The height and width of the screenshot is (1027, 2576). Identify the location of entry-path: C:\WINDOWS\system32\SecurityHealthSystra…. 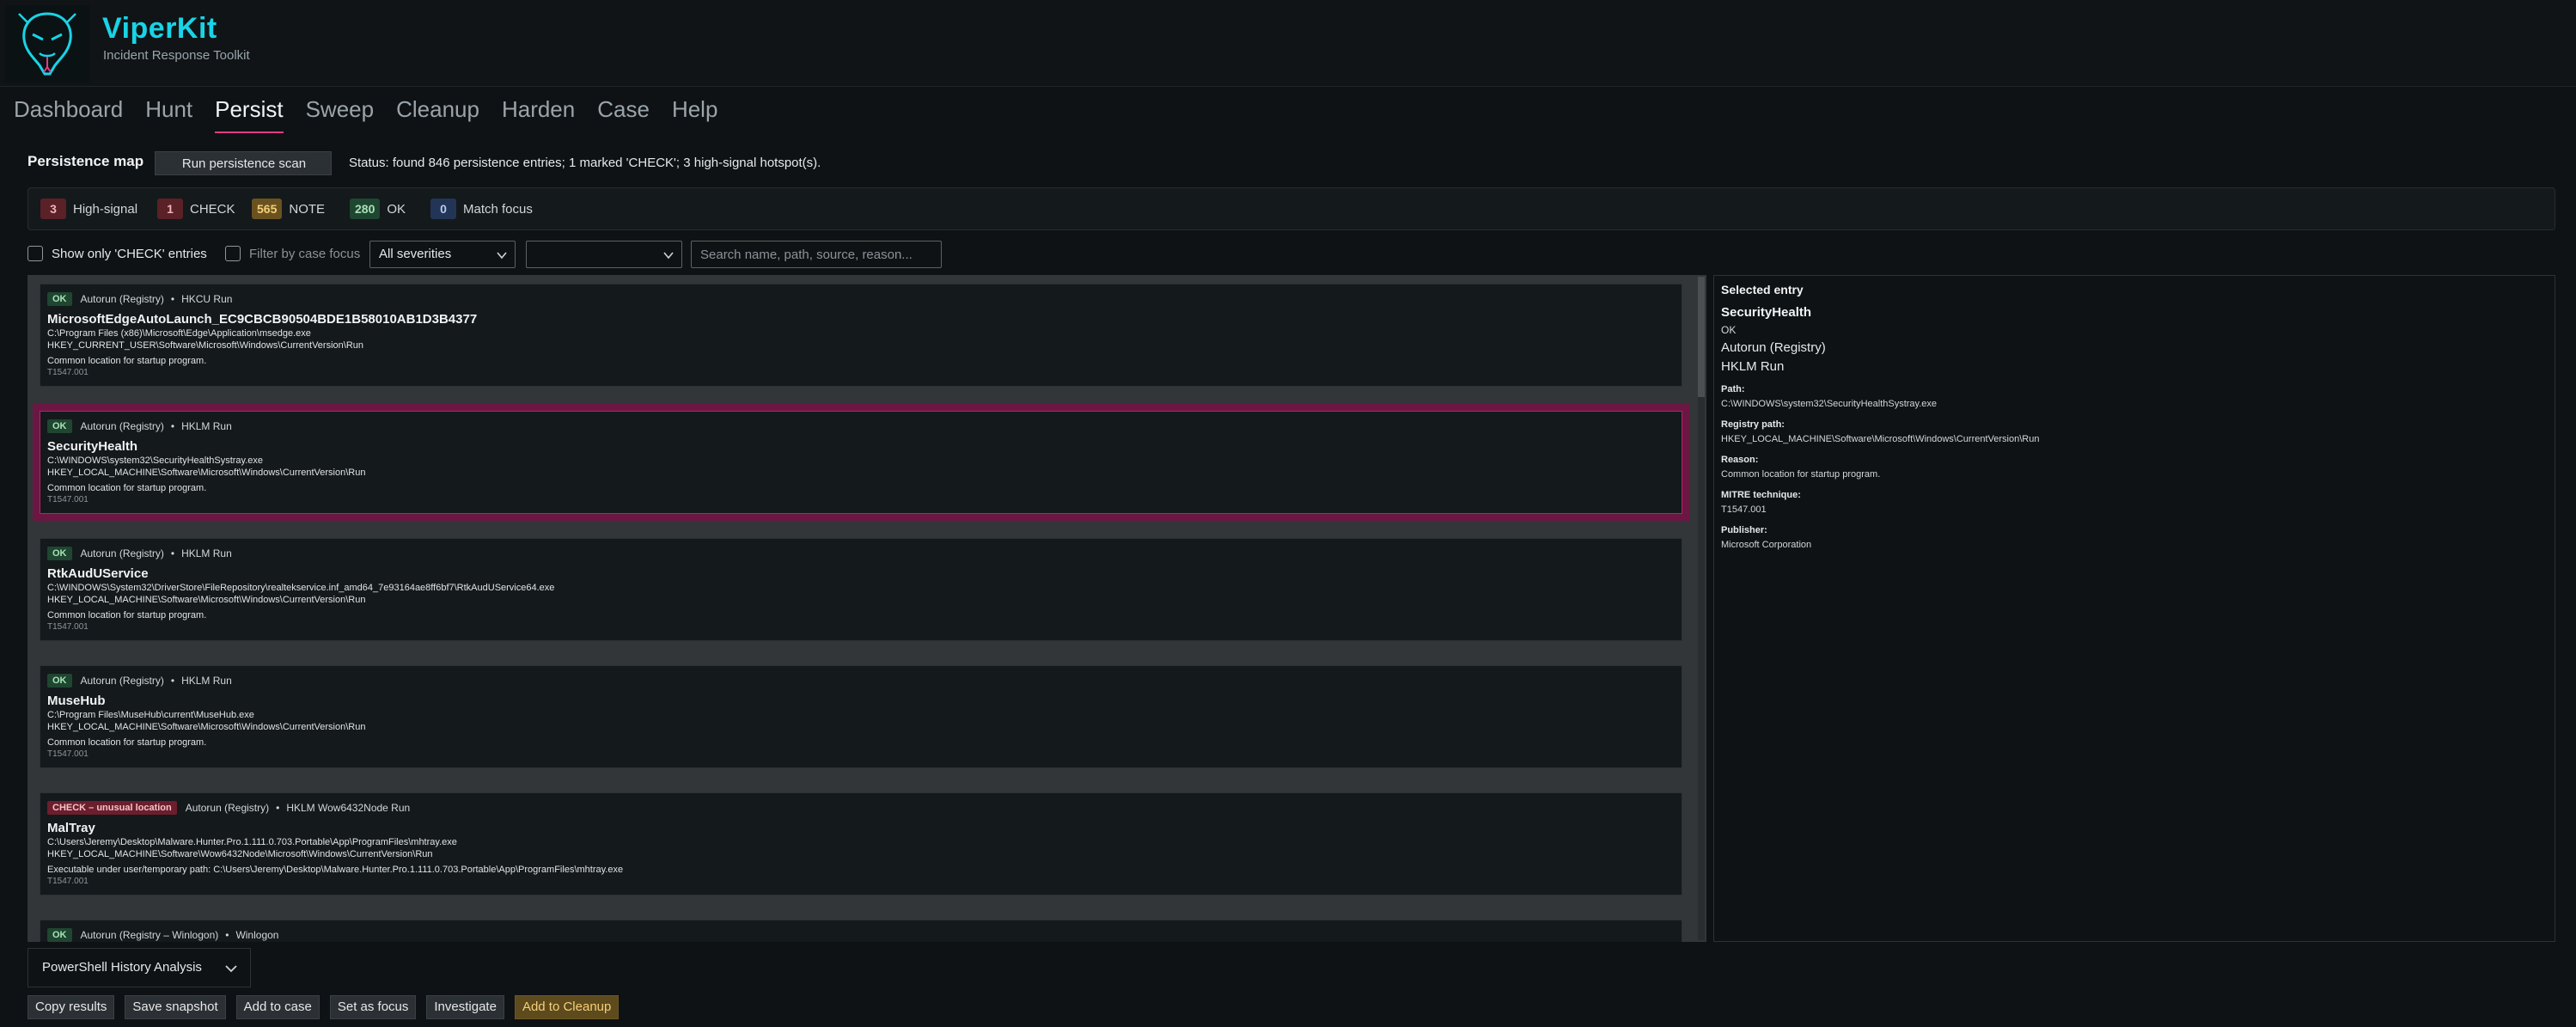
(155, 460).